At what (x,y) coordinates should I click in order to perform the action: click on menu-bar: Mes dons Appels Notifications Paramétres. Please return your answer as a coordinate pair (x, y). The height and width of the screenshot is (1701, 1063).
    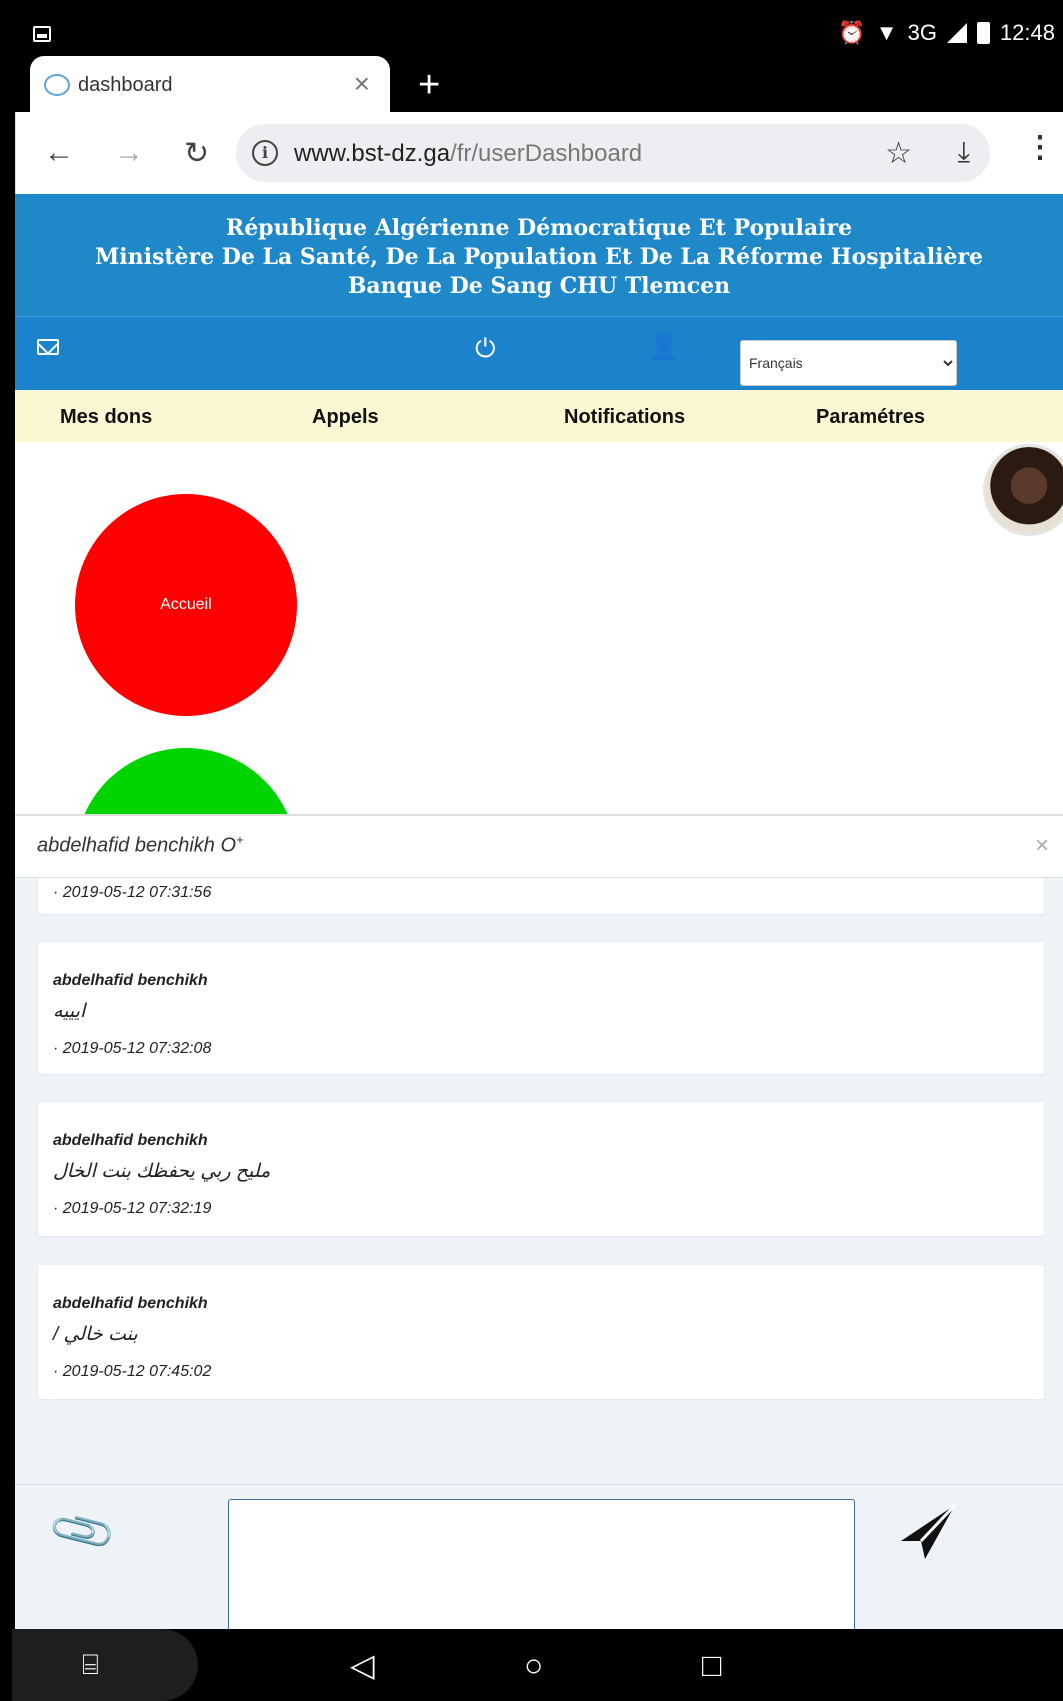
    Looking at the image, I should click on (539, 416).